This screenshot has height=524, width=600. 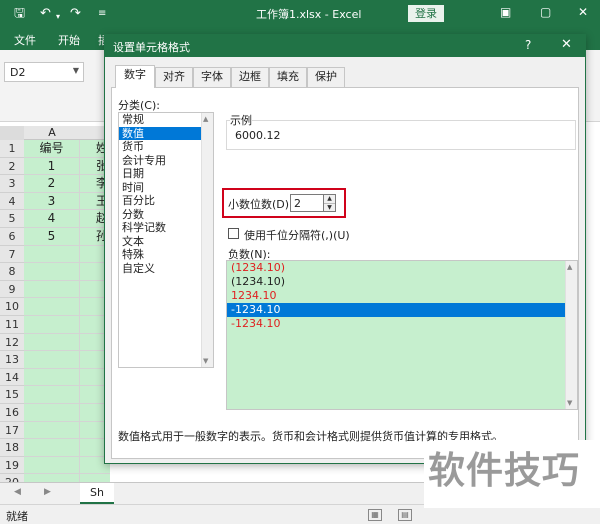 What do you see at coordinates (17, 492) in the screenshot?
I see `scroll-left-icon: ◀` at bounding box center [17, 492].